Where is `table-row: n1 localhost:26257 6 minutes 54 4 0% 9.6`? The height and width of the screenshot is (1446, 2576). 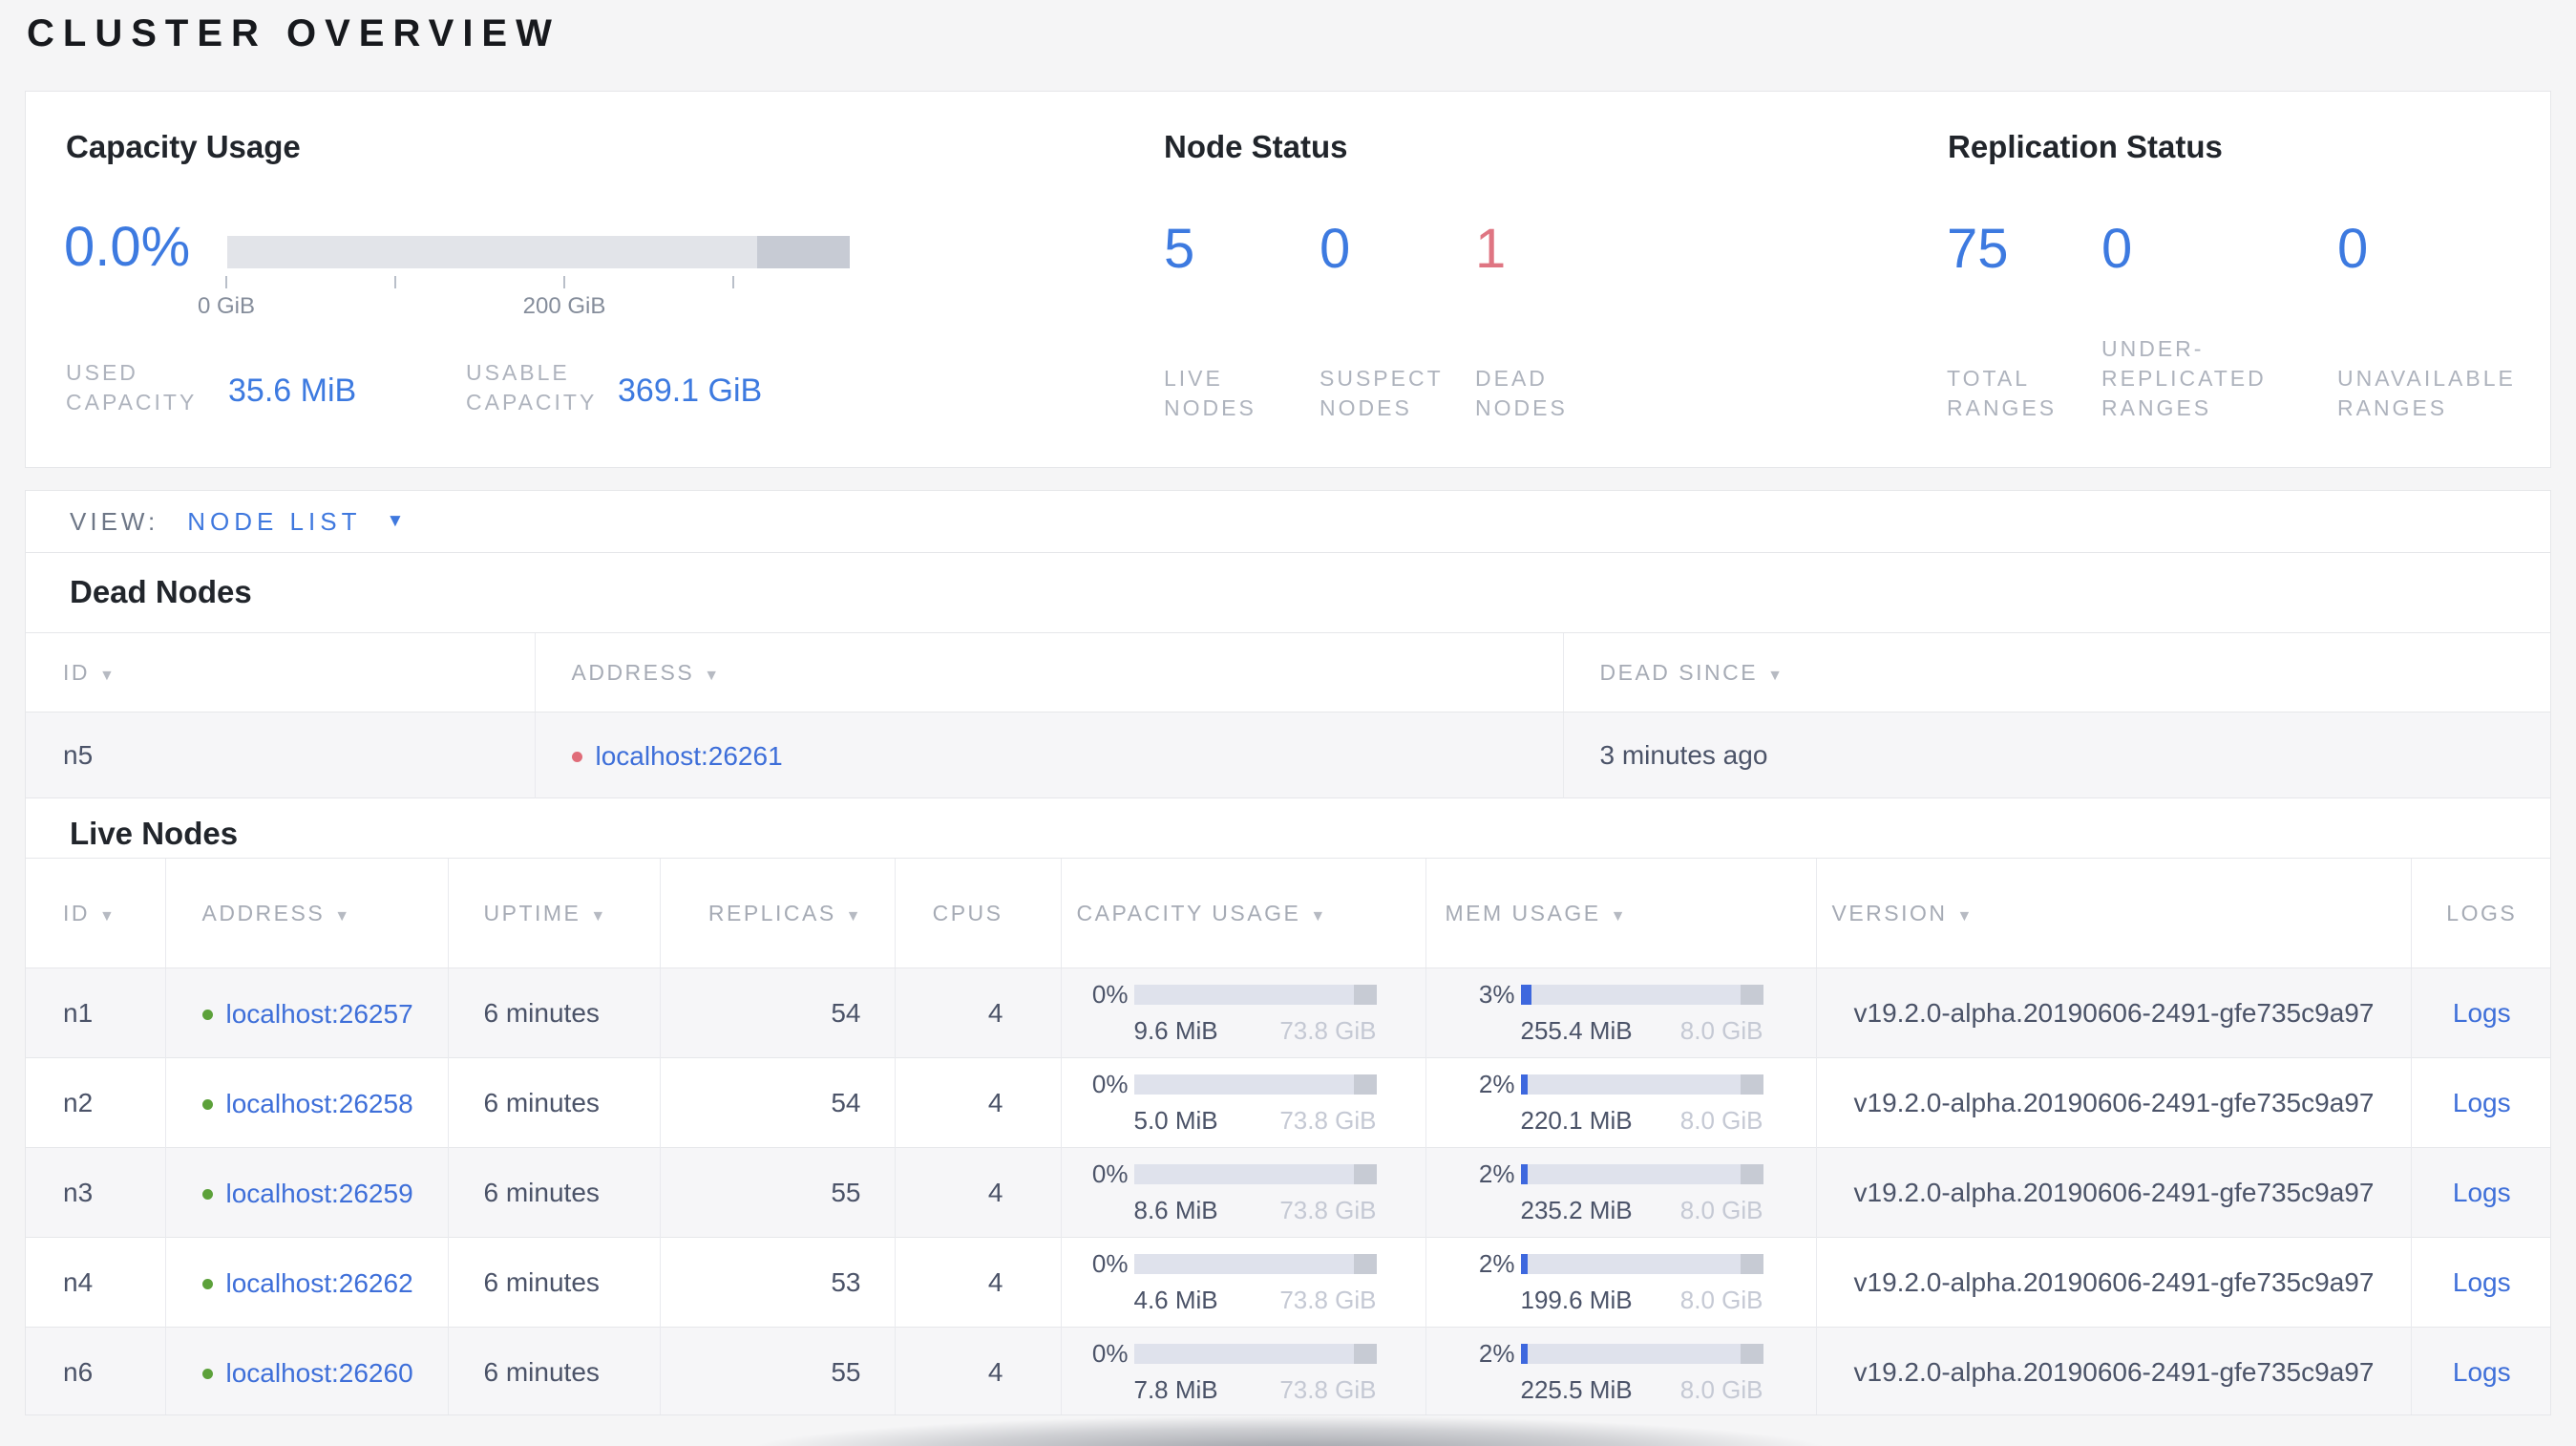 table-row: n1 localhost:26257 6 minutes 54 4 0% 9.6 is located at coordinates (1288, 1013).